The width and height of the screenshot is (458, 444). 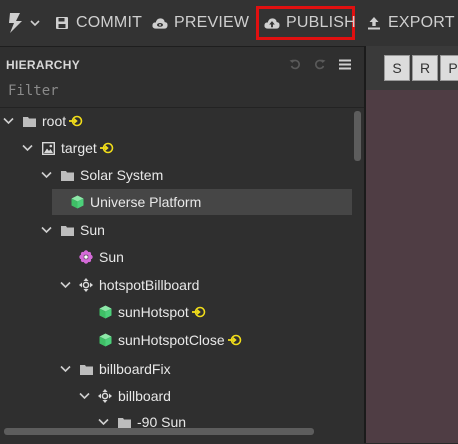 I want to click on tree-row: Universe Platform, so click(x=202, y=202).